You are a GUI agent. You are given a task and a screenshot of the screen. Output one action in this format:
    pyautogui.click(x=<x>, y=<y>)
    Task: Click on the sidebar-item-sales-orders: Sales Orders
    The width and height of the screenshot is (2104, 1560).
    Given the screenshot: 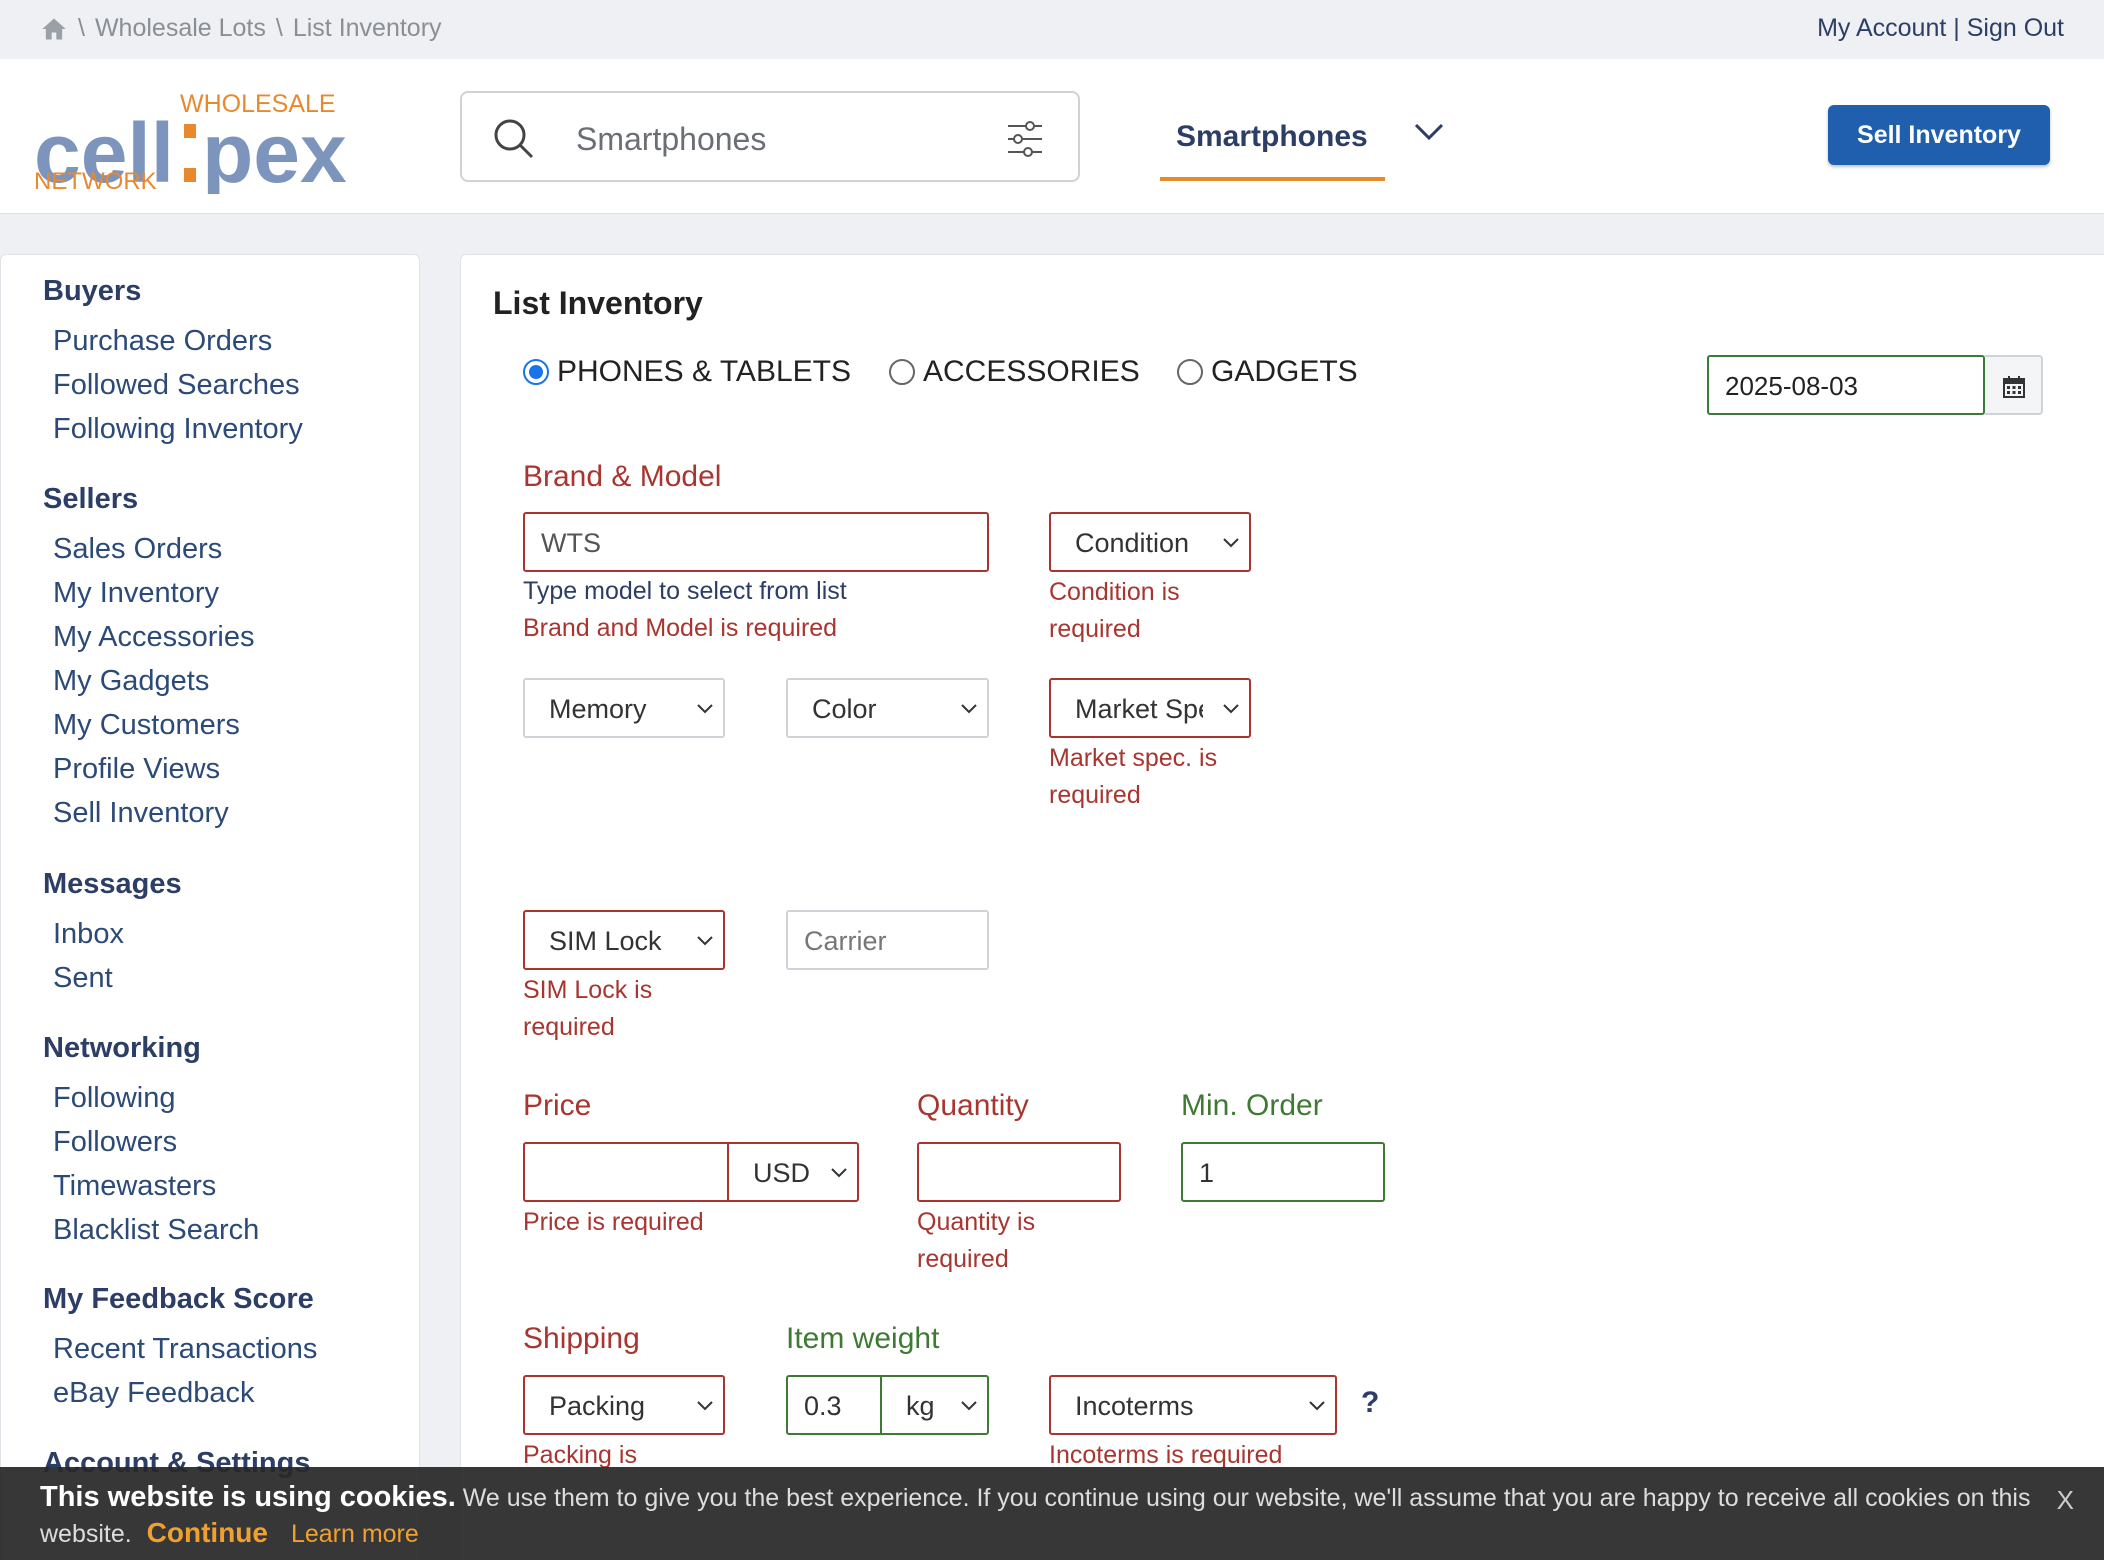 What is the action you would take?
    pyautogui.click(x=153, y=553)
    